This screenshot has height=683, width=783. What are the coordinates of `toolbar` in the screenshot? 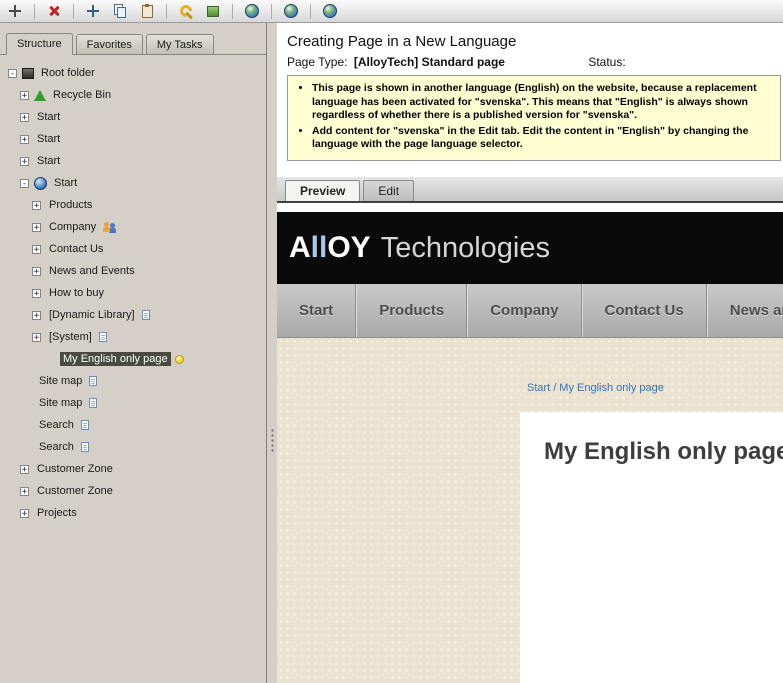 It's located at (391, 11).